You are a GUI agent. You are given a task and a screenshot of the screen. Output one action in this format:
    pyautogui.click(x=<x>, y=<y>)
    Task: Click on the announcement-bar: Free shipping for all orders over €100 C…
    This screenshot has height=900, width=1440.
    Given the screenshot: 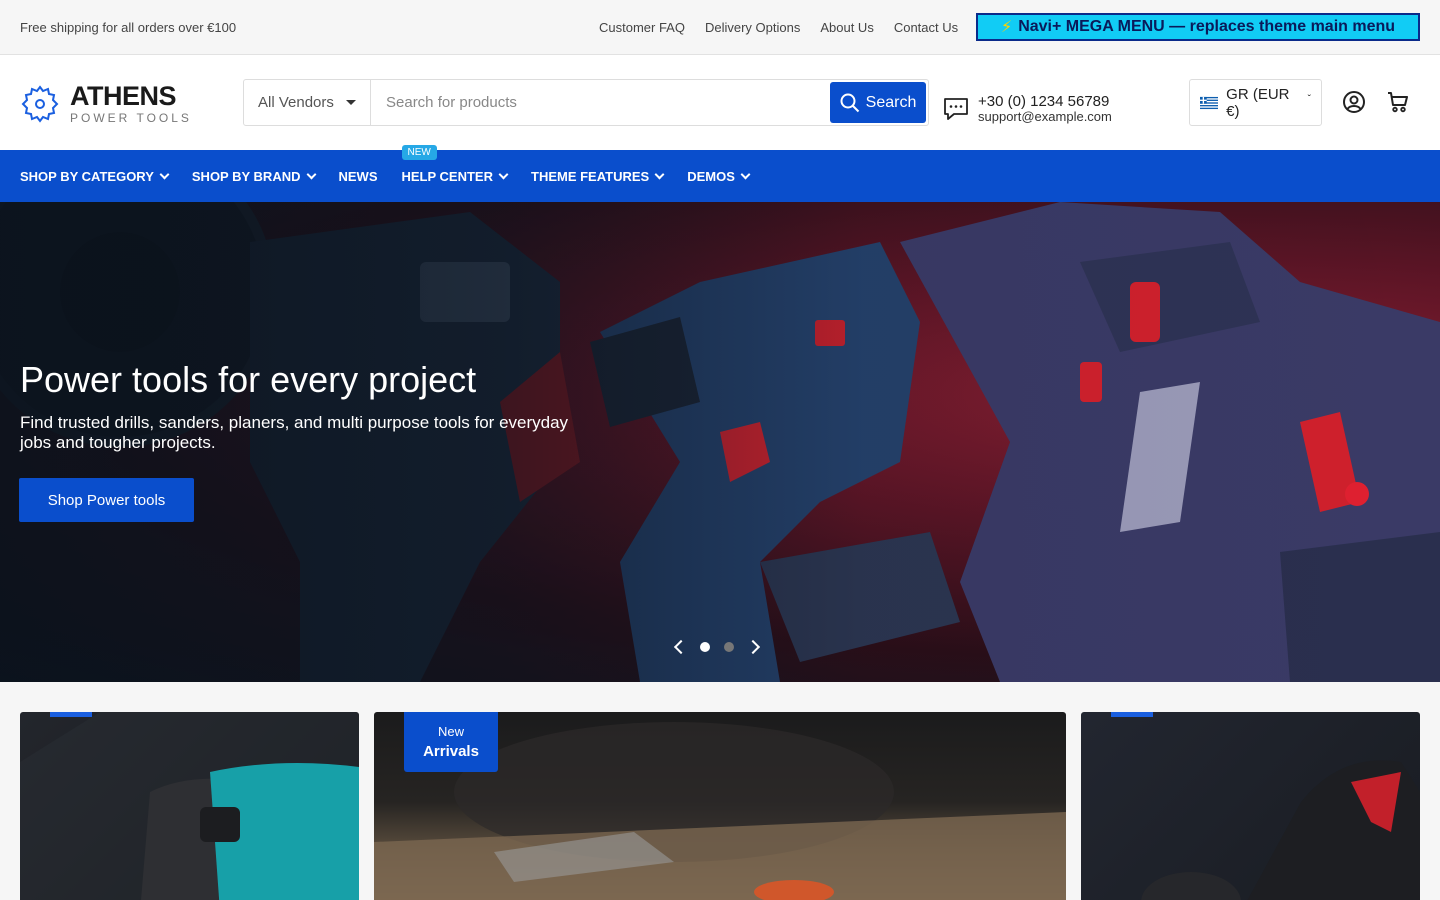 What is the action you would take?
    pyautogui.click(x=720, y=27)
    